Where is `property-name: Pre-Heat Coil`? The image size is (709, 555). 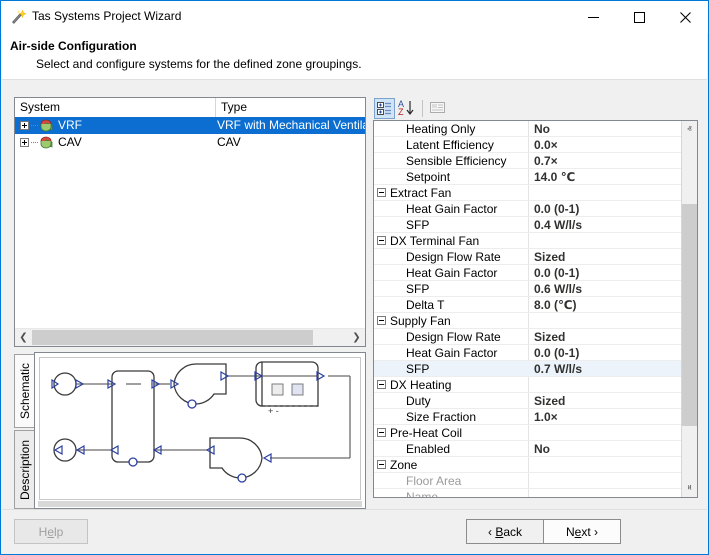 property-name: Pre-Heat Coil is located at coordinates (426, 433).